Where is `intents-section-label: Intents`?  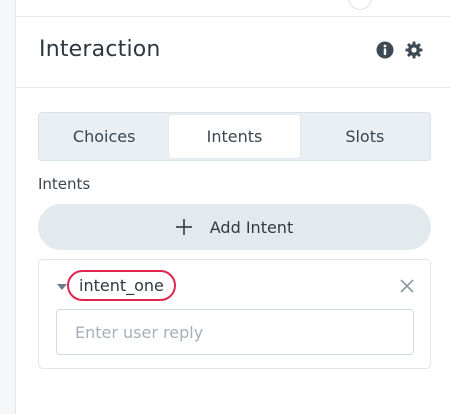
intents-section-label: Intents is located at coordinates (64, 184).